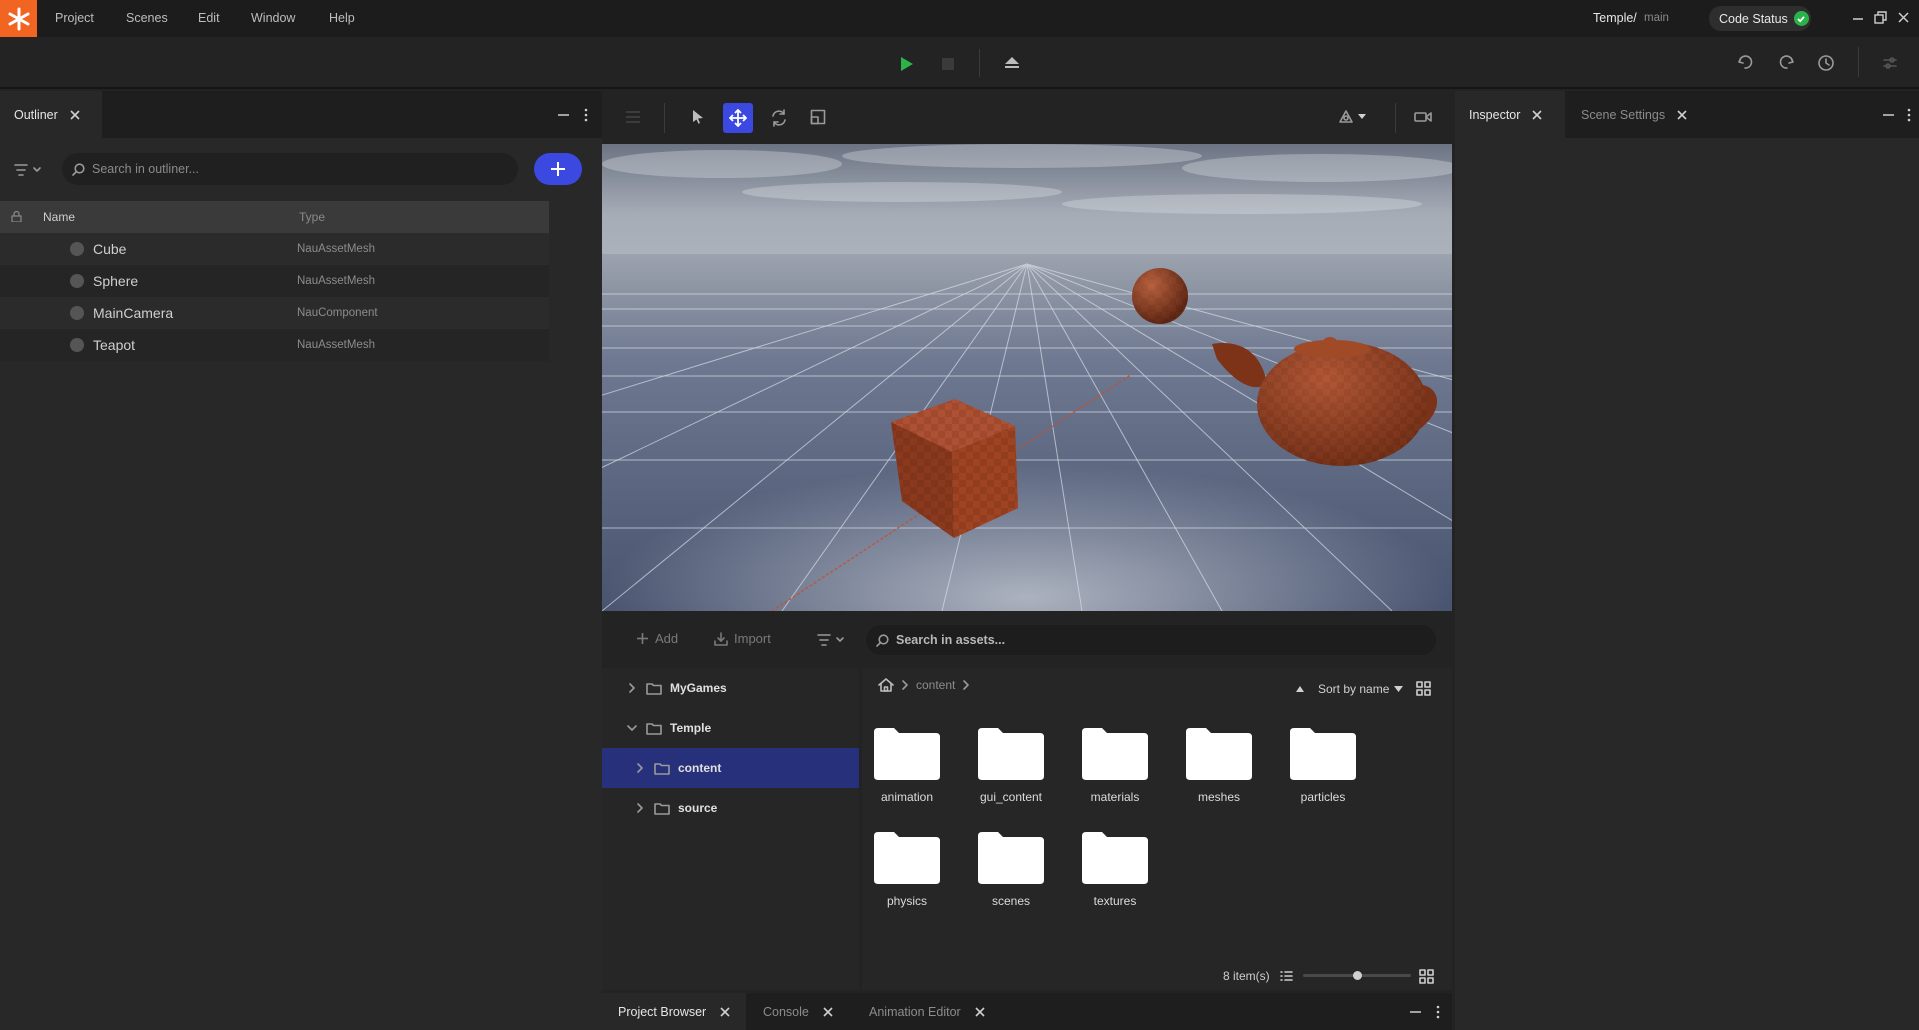 This screenshot has height=1030, width=1919. Describe the element at coordinates (209, 18) in the screenshot. I see `menu-edit: Edit` at that location.